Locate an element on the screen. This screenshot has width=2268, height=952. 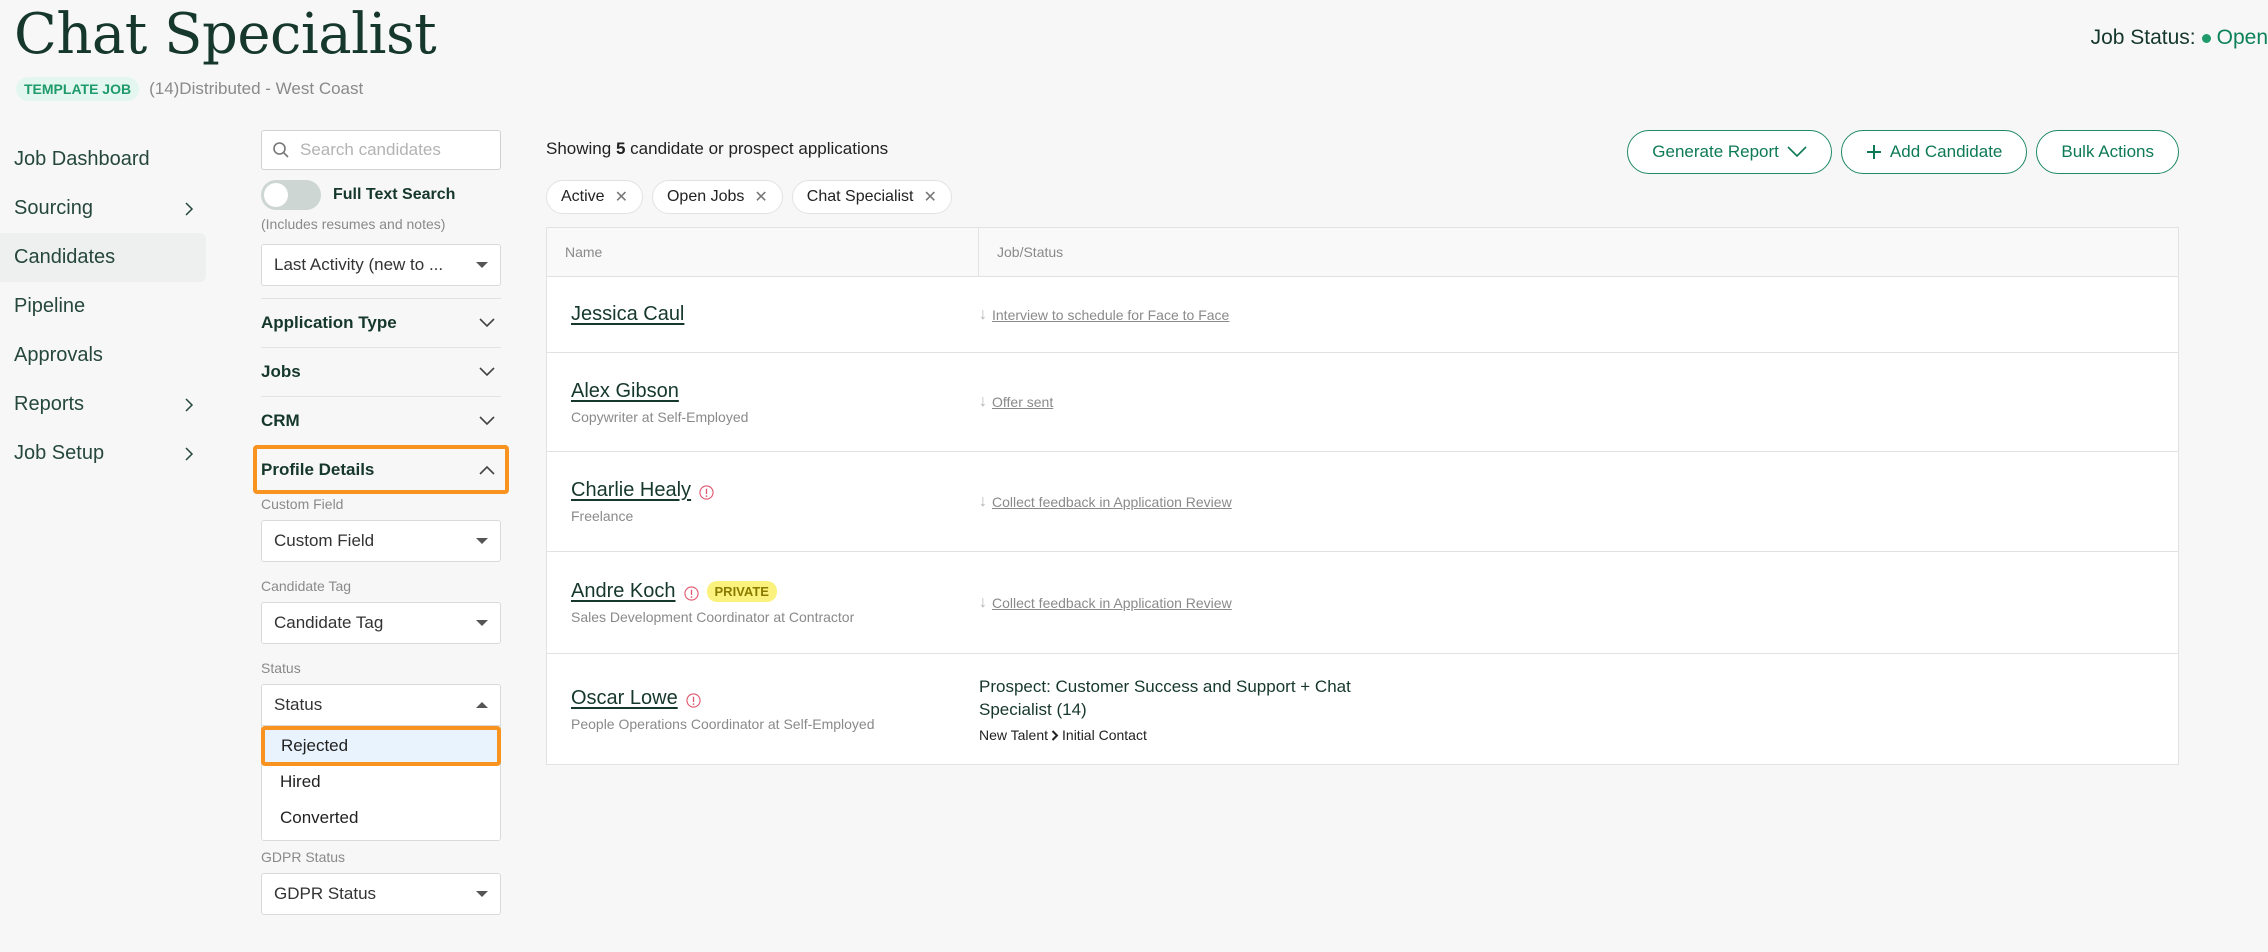
nav-item-pipeline: Pipeline is located at coordinates (103, 306).